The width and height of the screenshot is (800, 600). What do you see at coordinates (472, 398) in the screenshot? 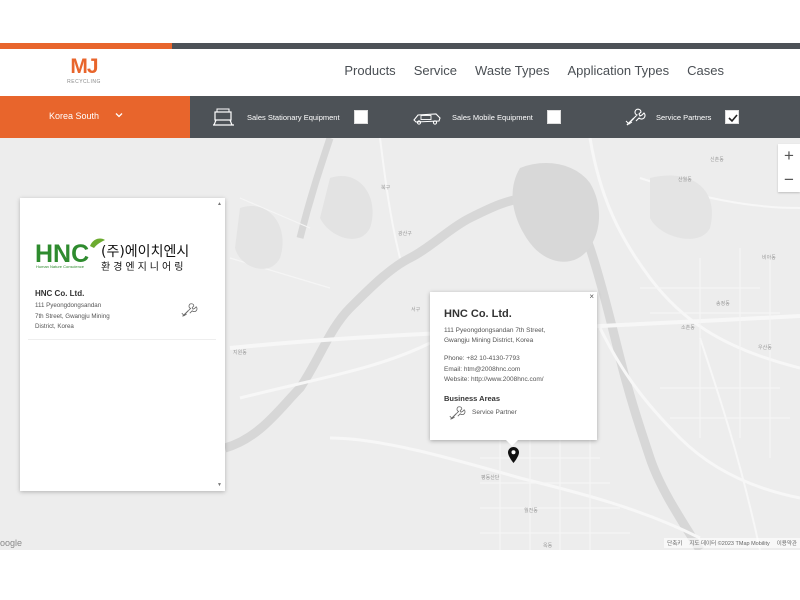
I see `business-areas-heading: Business Areas` at bounding box center [472, 398].